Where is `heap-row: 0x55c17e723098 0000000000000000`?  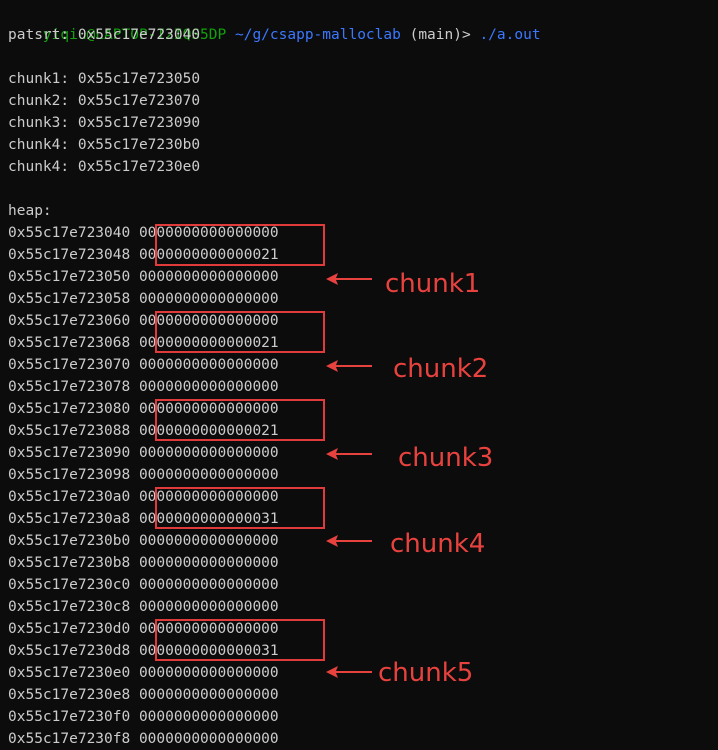
heap-row: 0x55c17e723098 0000000000000000 is located at coordinates (143, 475).